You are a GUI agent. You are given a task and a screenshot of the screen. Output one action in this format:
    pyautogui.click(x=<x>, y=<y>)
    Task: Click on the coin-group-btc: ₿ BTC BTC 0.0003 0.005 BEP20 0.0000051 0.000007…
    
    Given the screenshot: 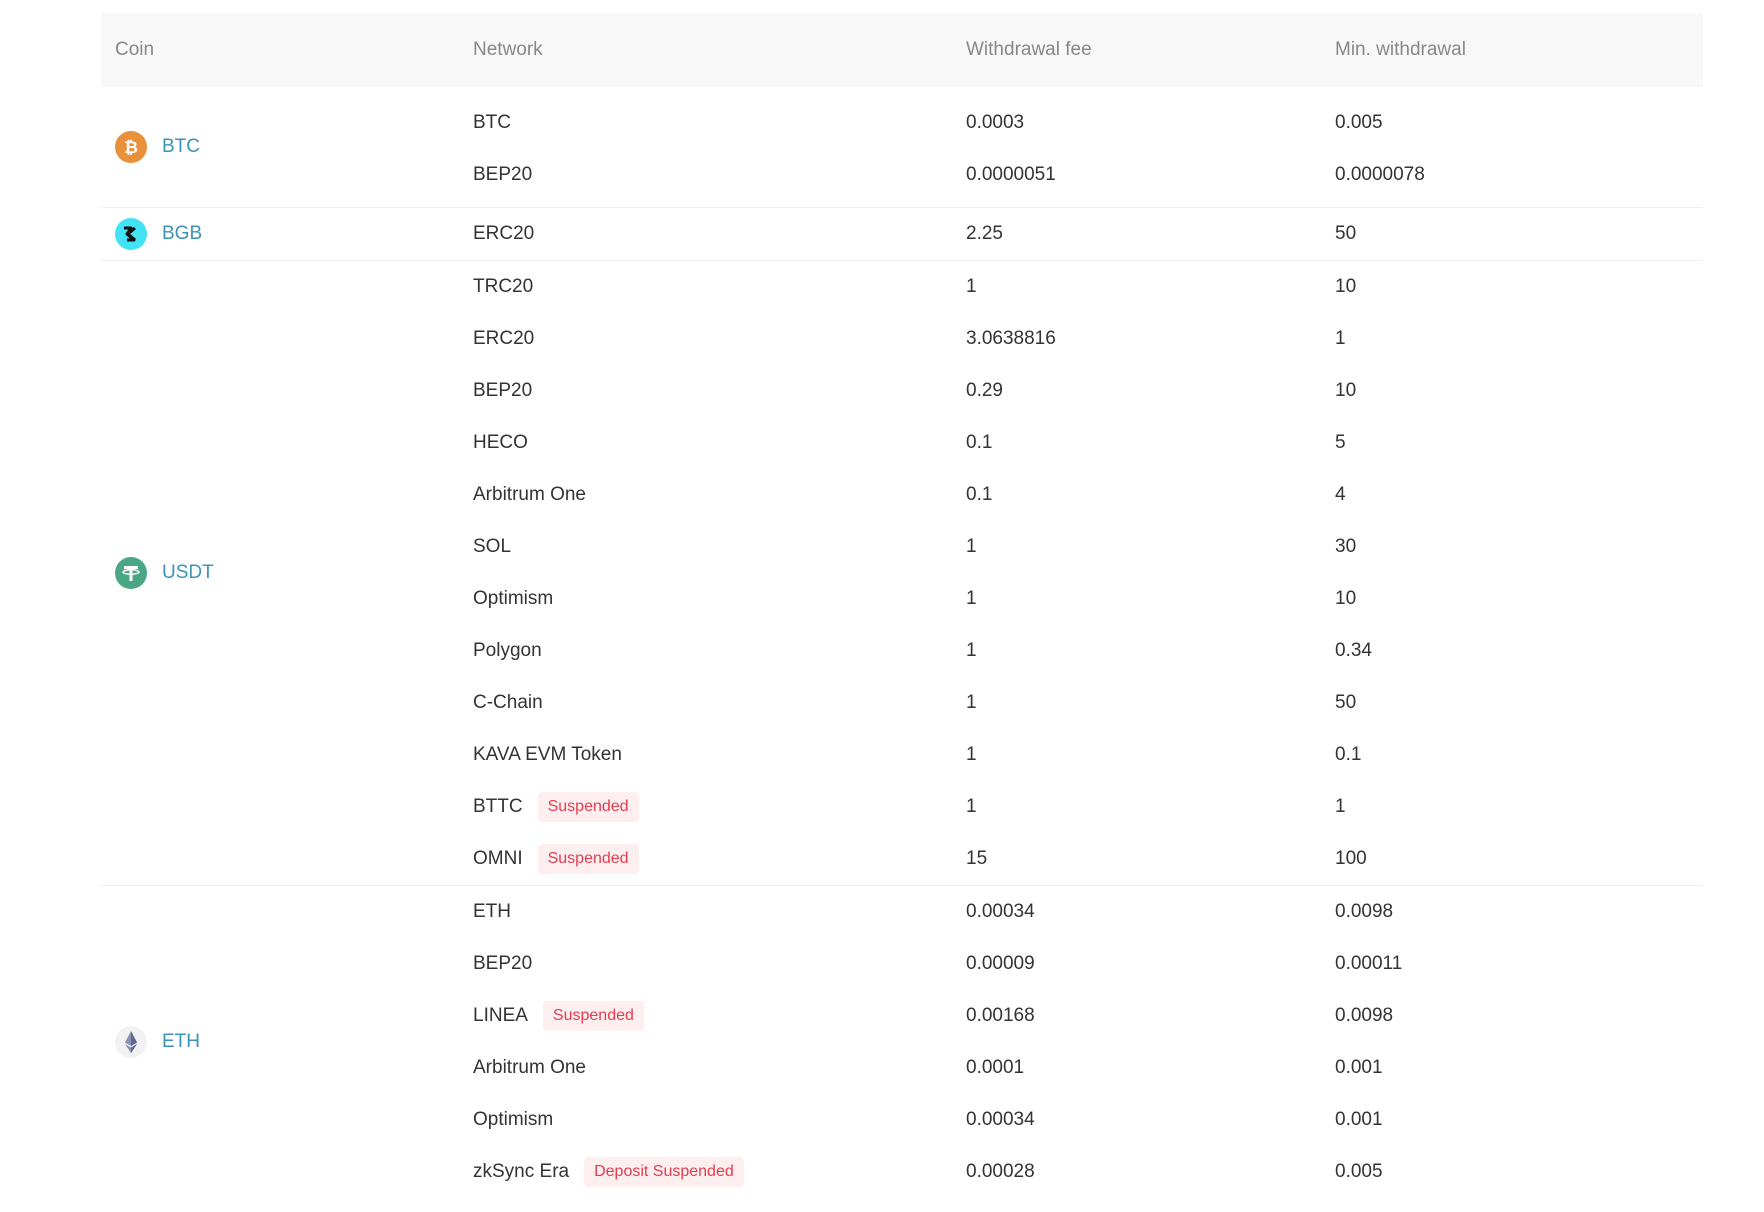 What is the action you would take?
    pyautogui.click(x=902, y=147)
    